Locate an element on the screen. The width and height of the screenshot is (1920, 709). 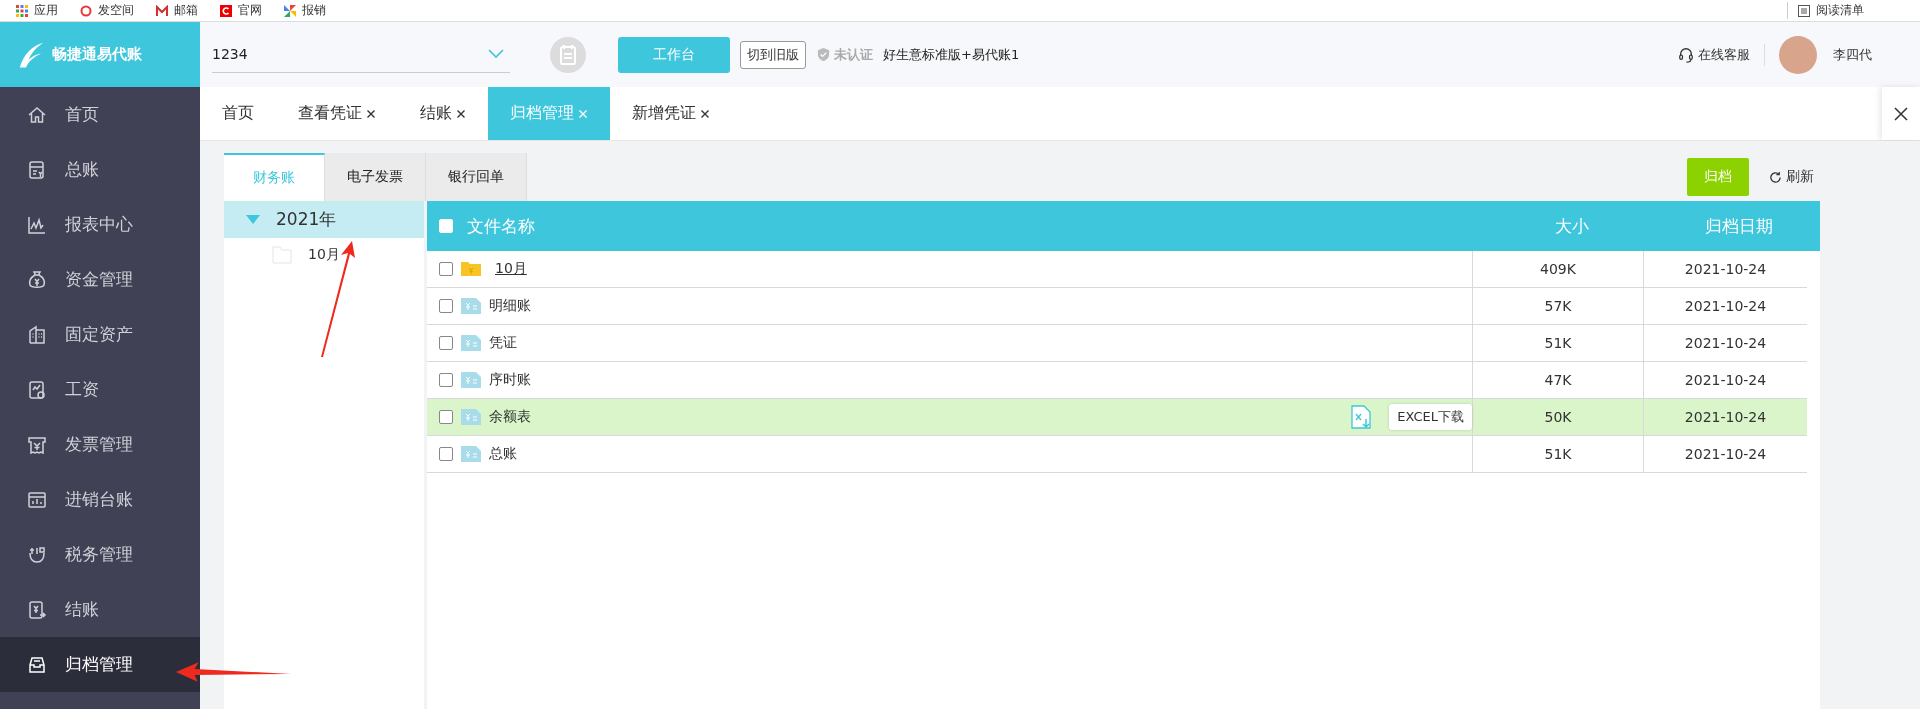
file-name: 余额表 is located at coordinates (510, 417).